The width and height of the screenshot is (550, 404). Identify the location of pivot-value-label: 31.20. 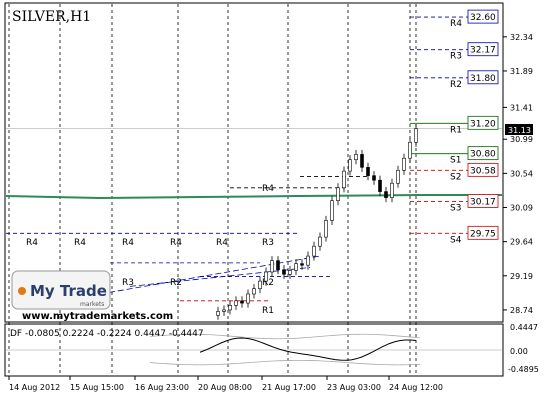
(483, 124).